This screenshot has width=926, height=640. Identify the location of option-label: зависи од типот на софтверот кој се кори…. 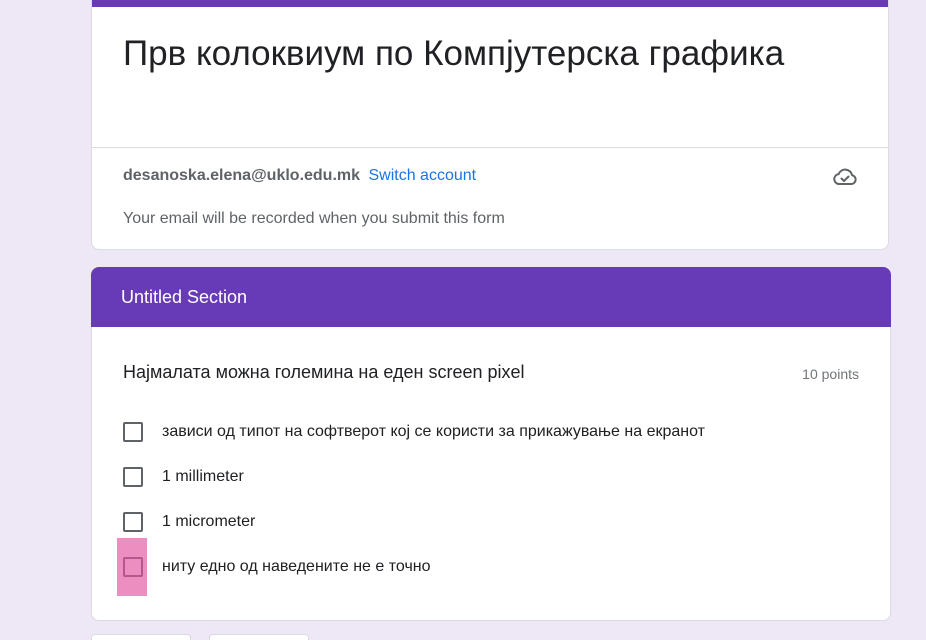
(433, 431).